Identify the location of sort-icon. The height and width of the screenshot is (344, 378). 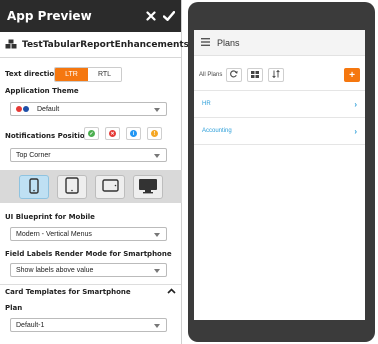
(276, 74).